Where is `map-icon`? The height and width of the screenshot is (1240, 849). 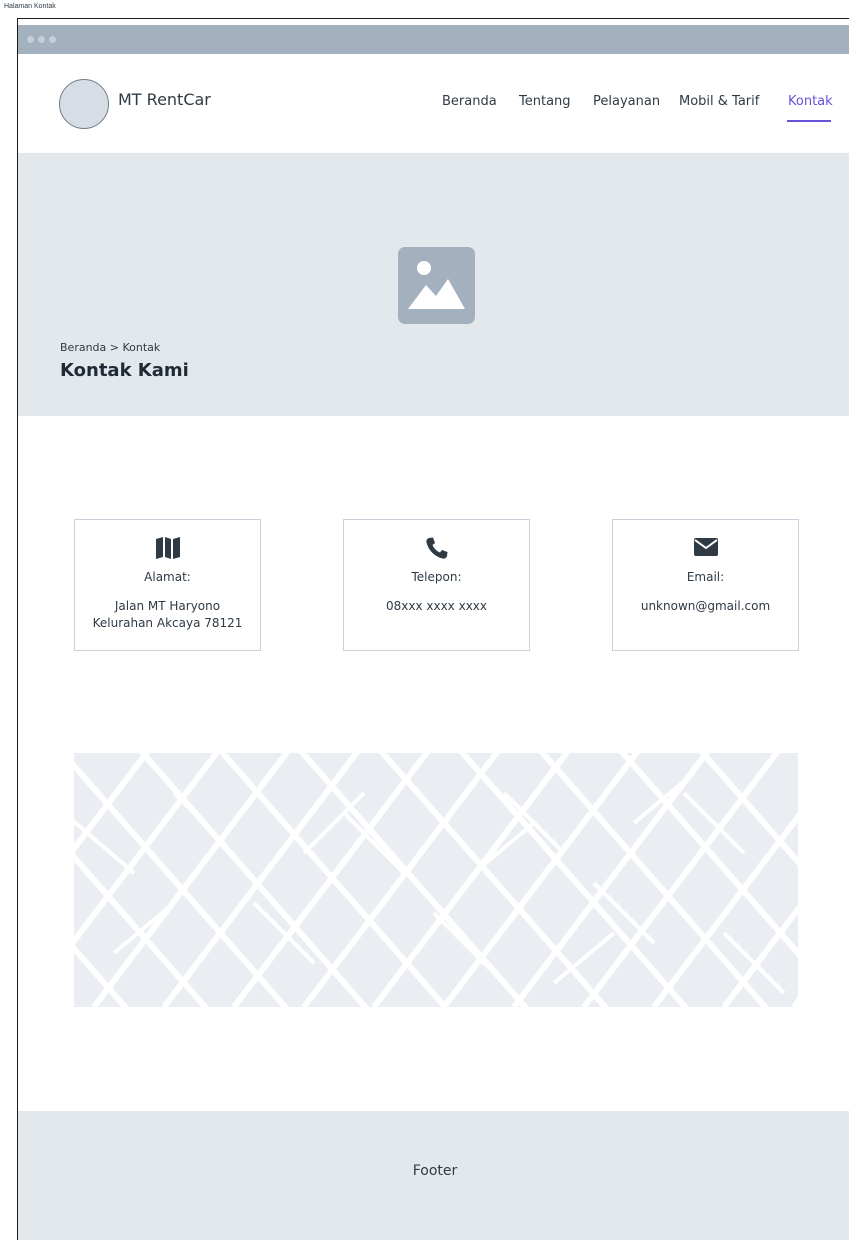 map-icon is located at coordinates (167, 548).